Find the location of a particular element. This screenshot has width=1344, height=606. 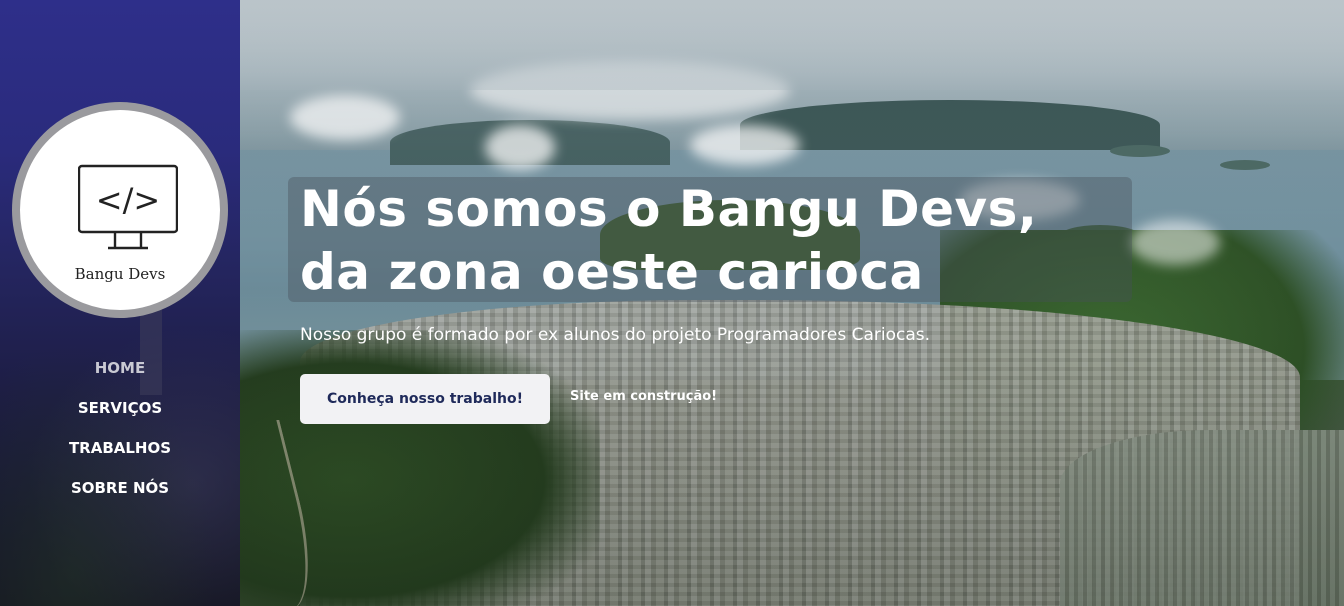

hero-title-line-1: Nós somos o Bangu Devs, is located at coordinates (669, 209).